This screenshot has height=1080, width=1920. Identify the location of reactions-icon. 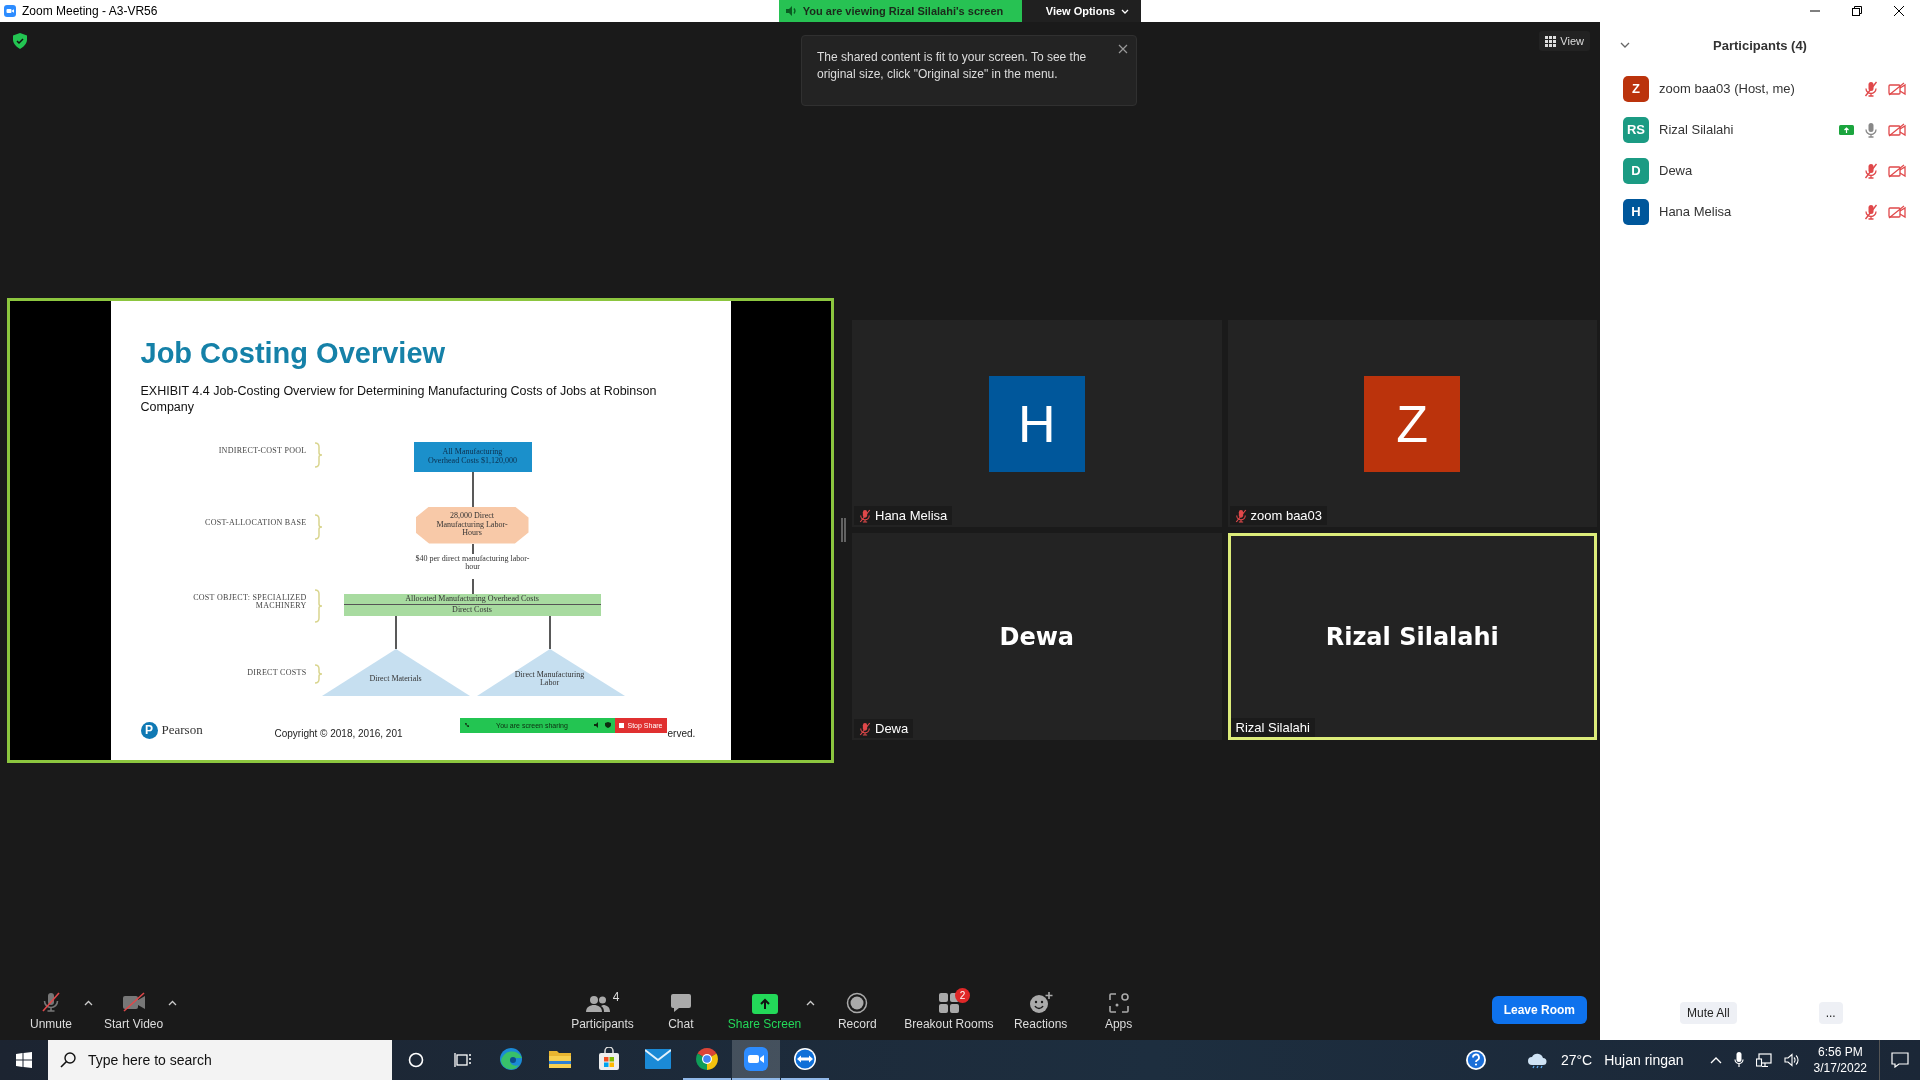
(1040, 1002).